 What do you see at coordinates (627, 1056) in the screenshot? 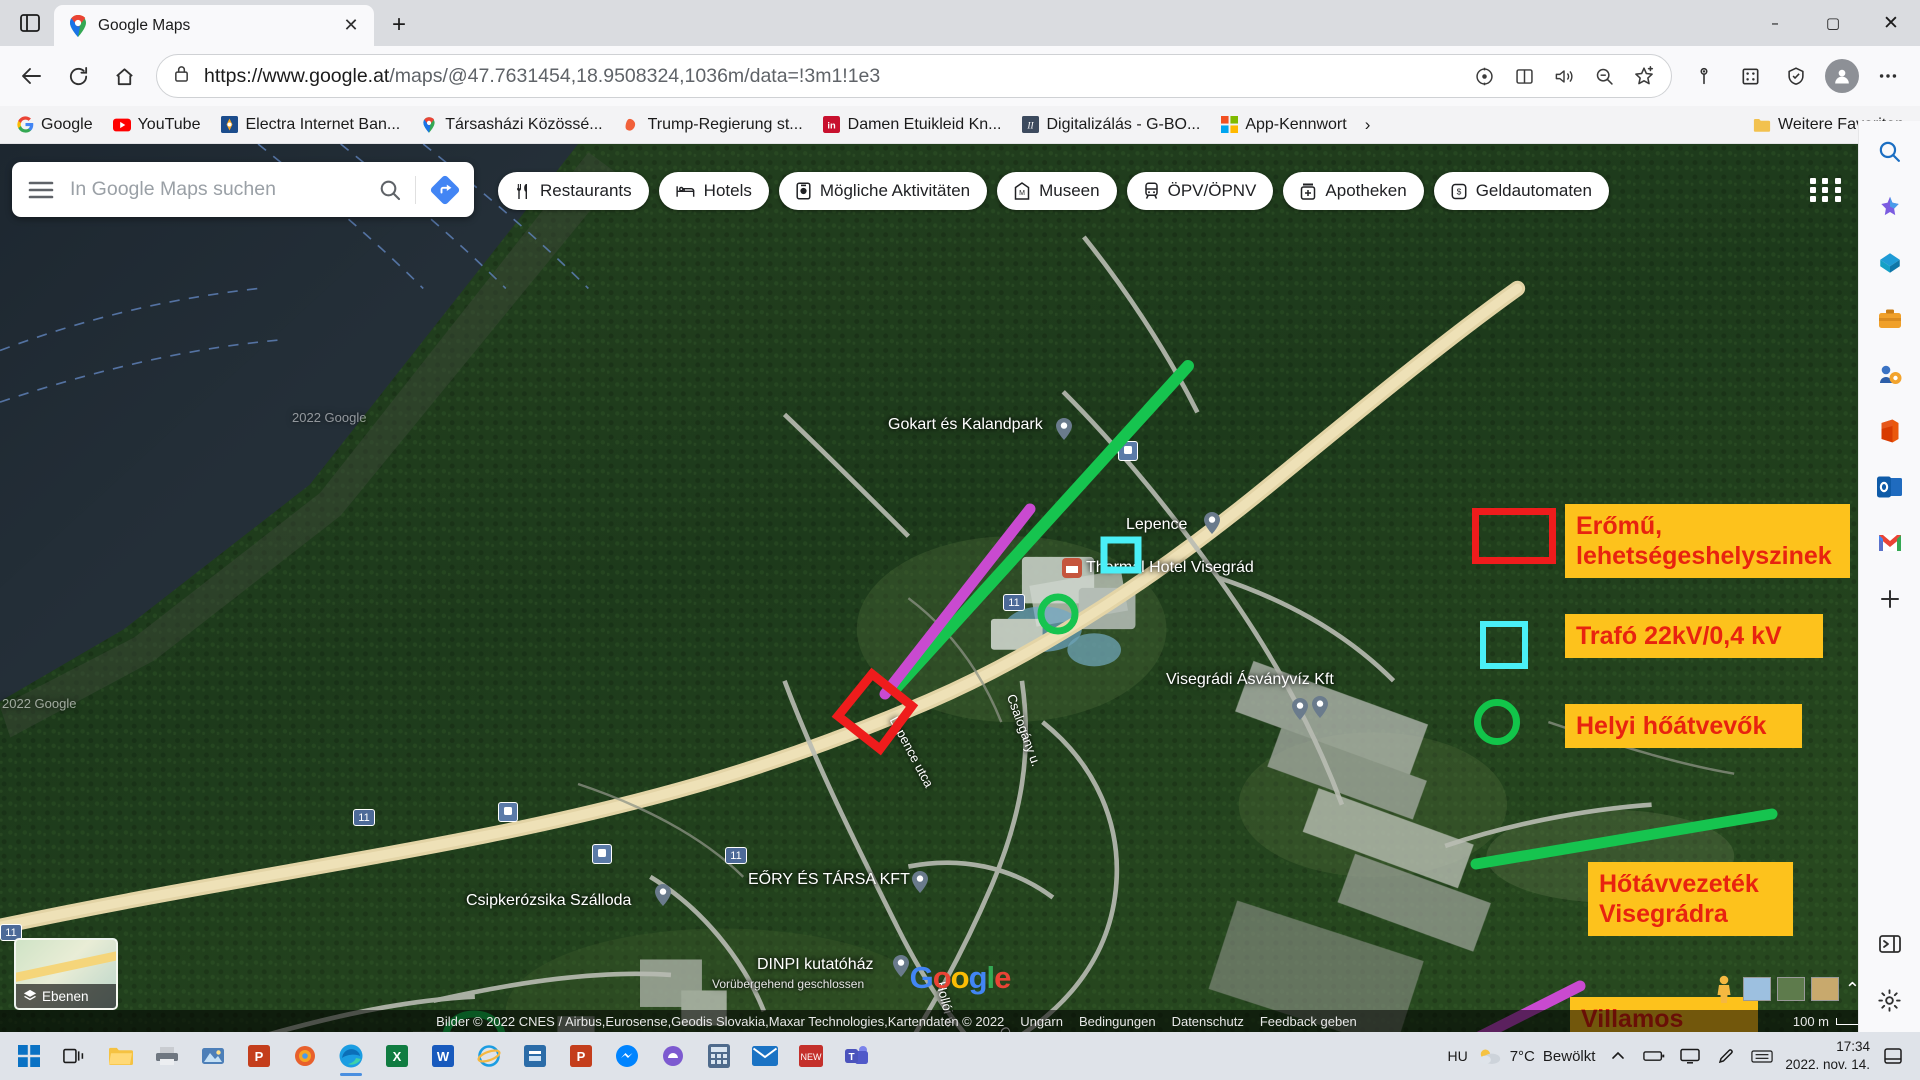
I see `taskbar-messenger` at bounding box center [627, 1056].